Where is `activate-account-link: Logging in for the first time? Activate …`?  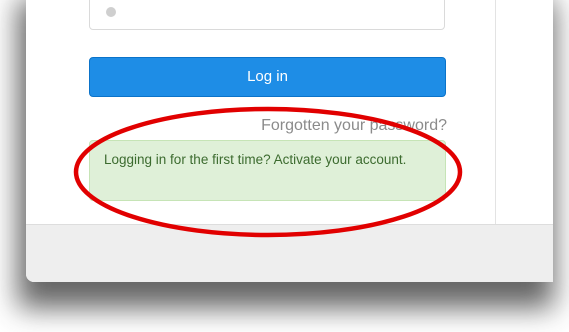 activate-account-link: Logging in for the first time? Activate … is located at coordinates (267, 170).